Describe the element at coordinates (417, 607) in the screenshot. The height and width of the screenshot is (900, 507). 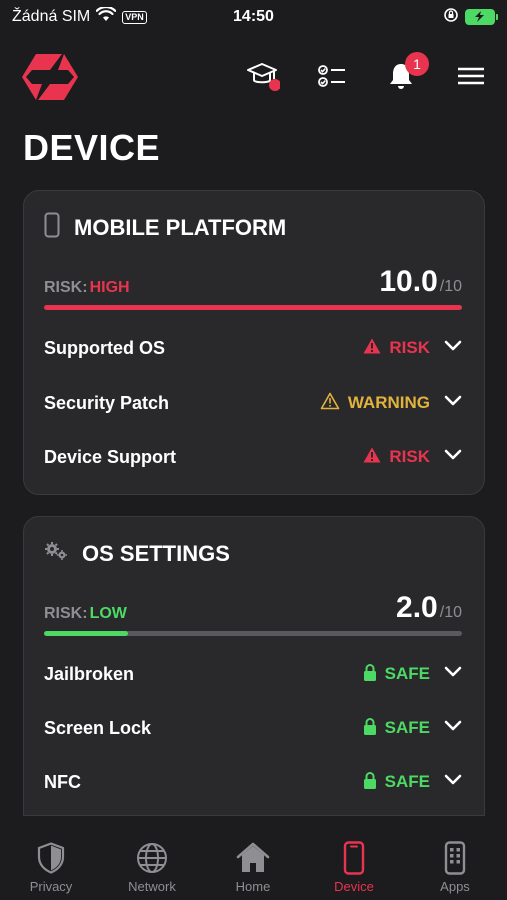
I see `score-value: 2.0` at that location.